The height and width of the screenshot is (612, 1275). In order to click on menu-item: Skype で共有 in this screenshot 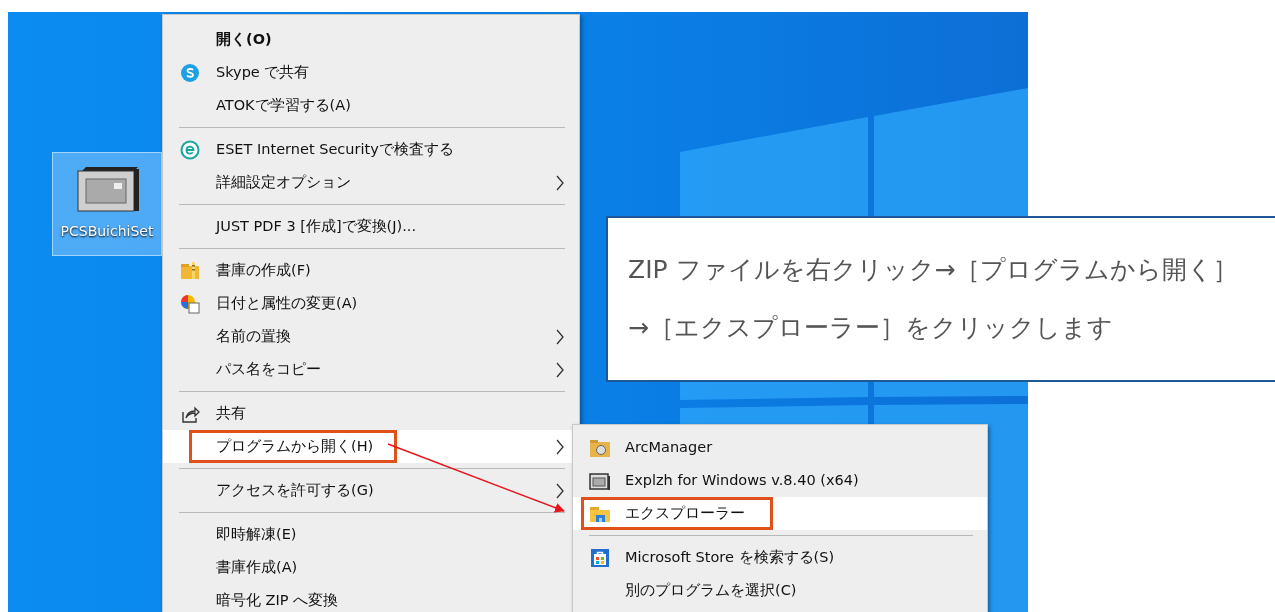, I will do `click(371, 72)`.